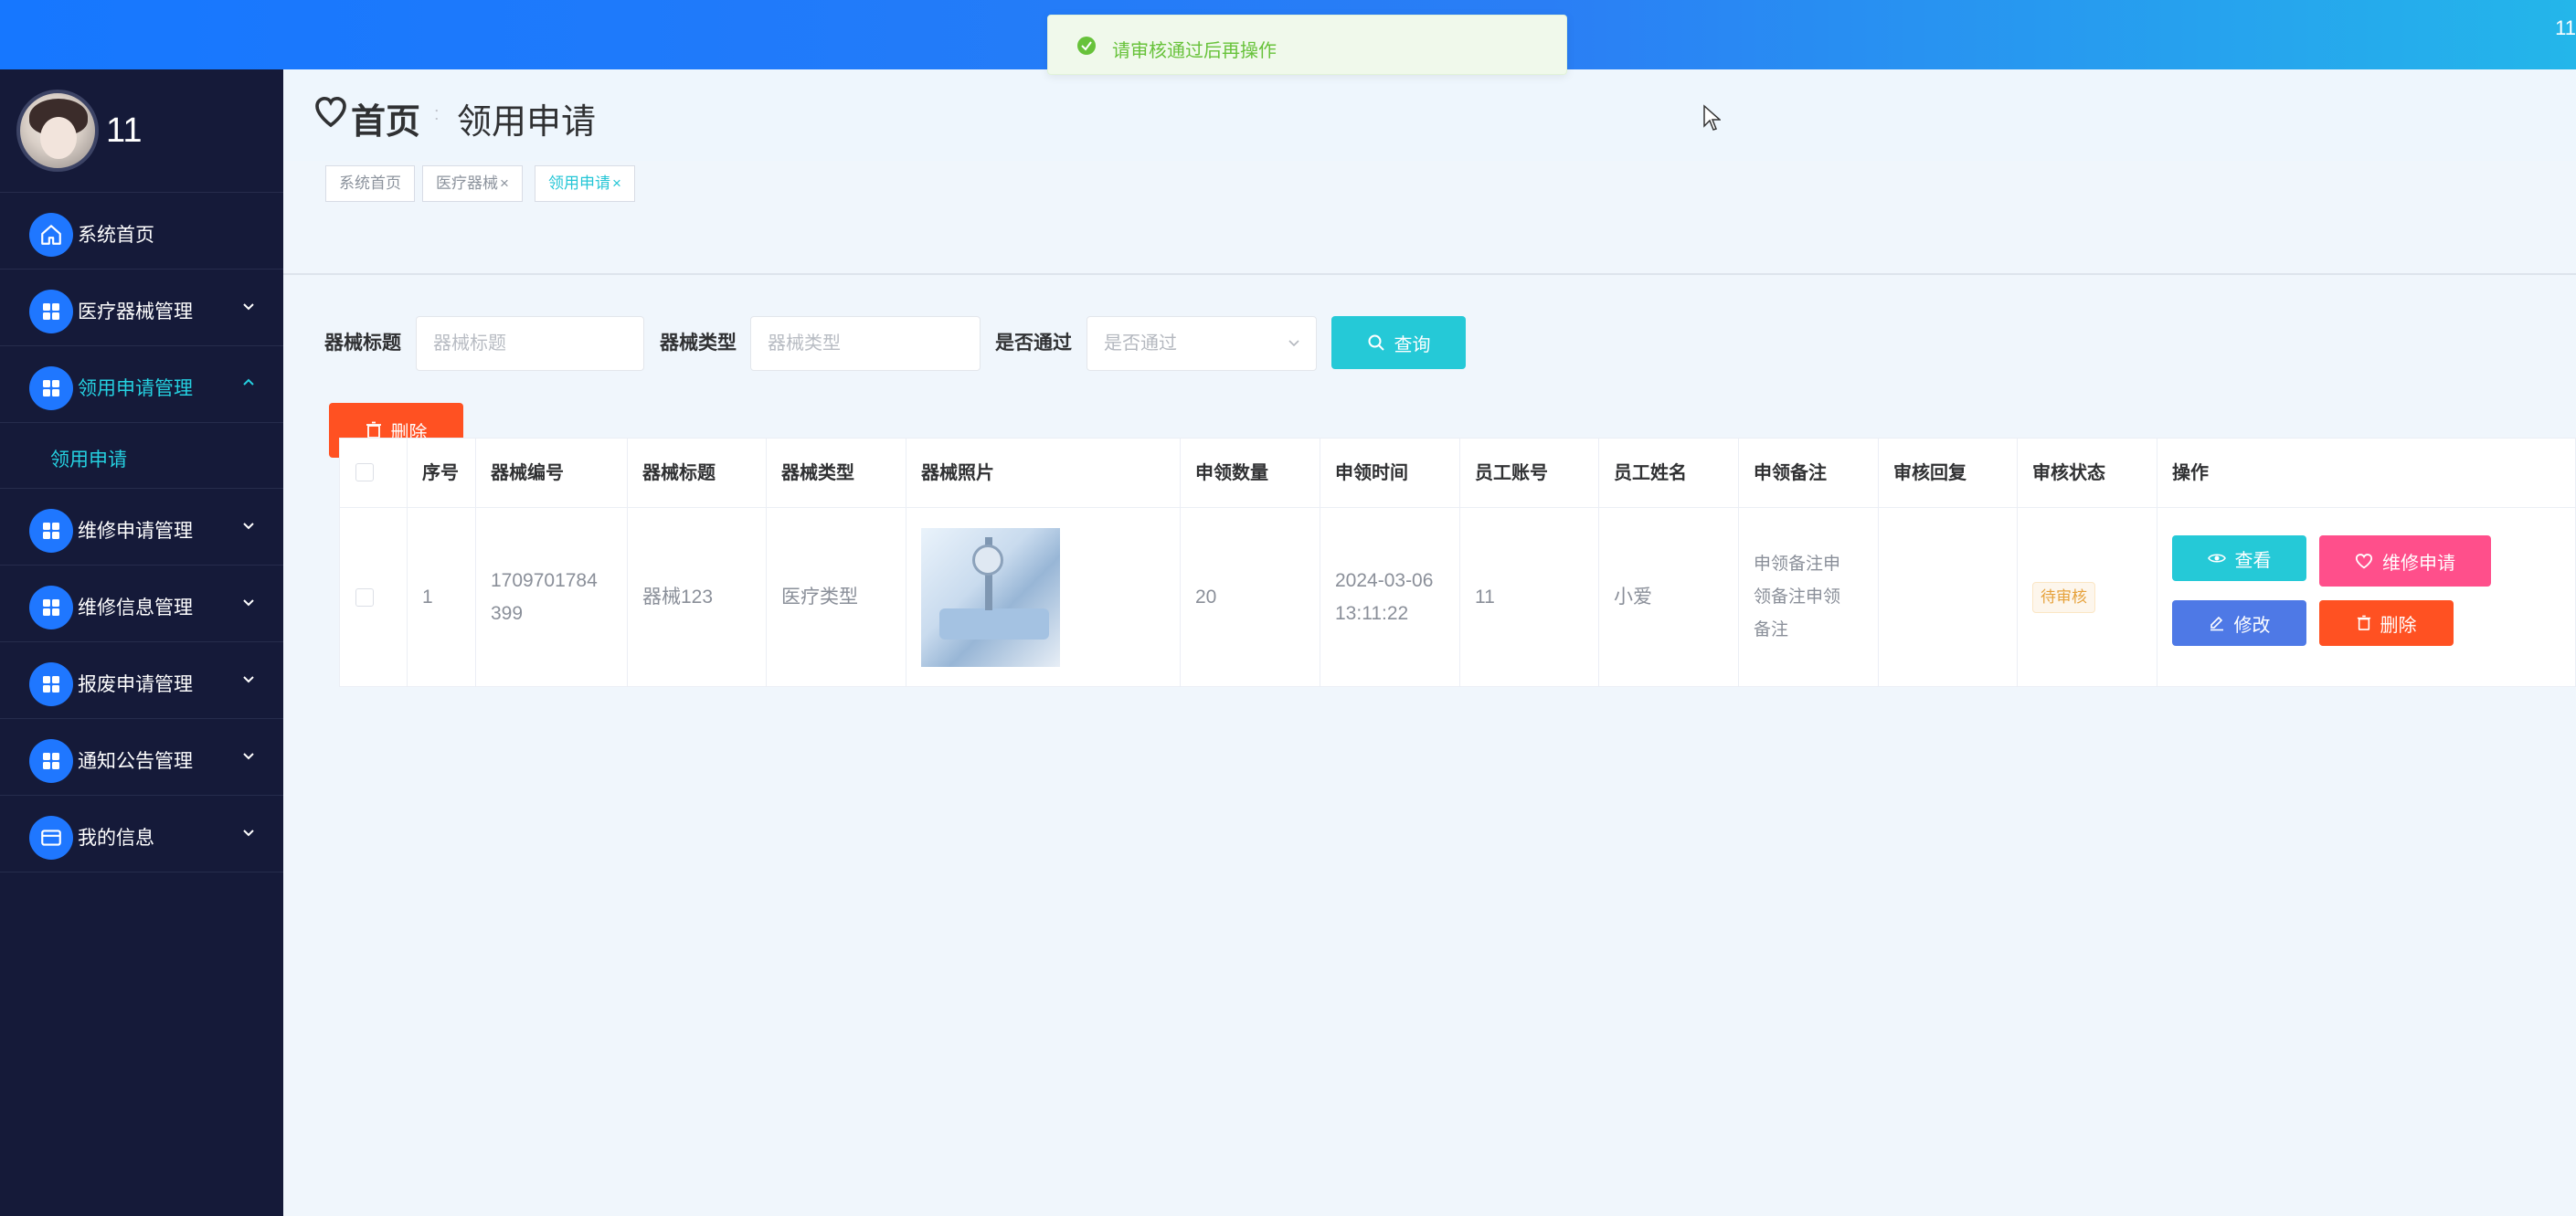 Image resolution: width=2576 pixels, height=1216 pixels. What do you see at coordinates (1529, 597) in the screenshot?
I see `cell-account: 11` at bounding box center [1529, 597].